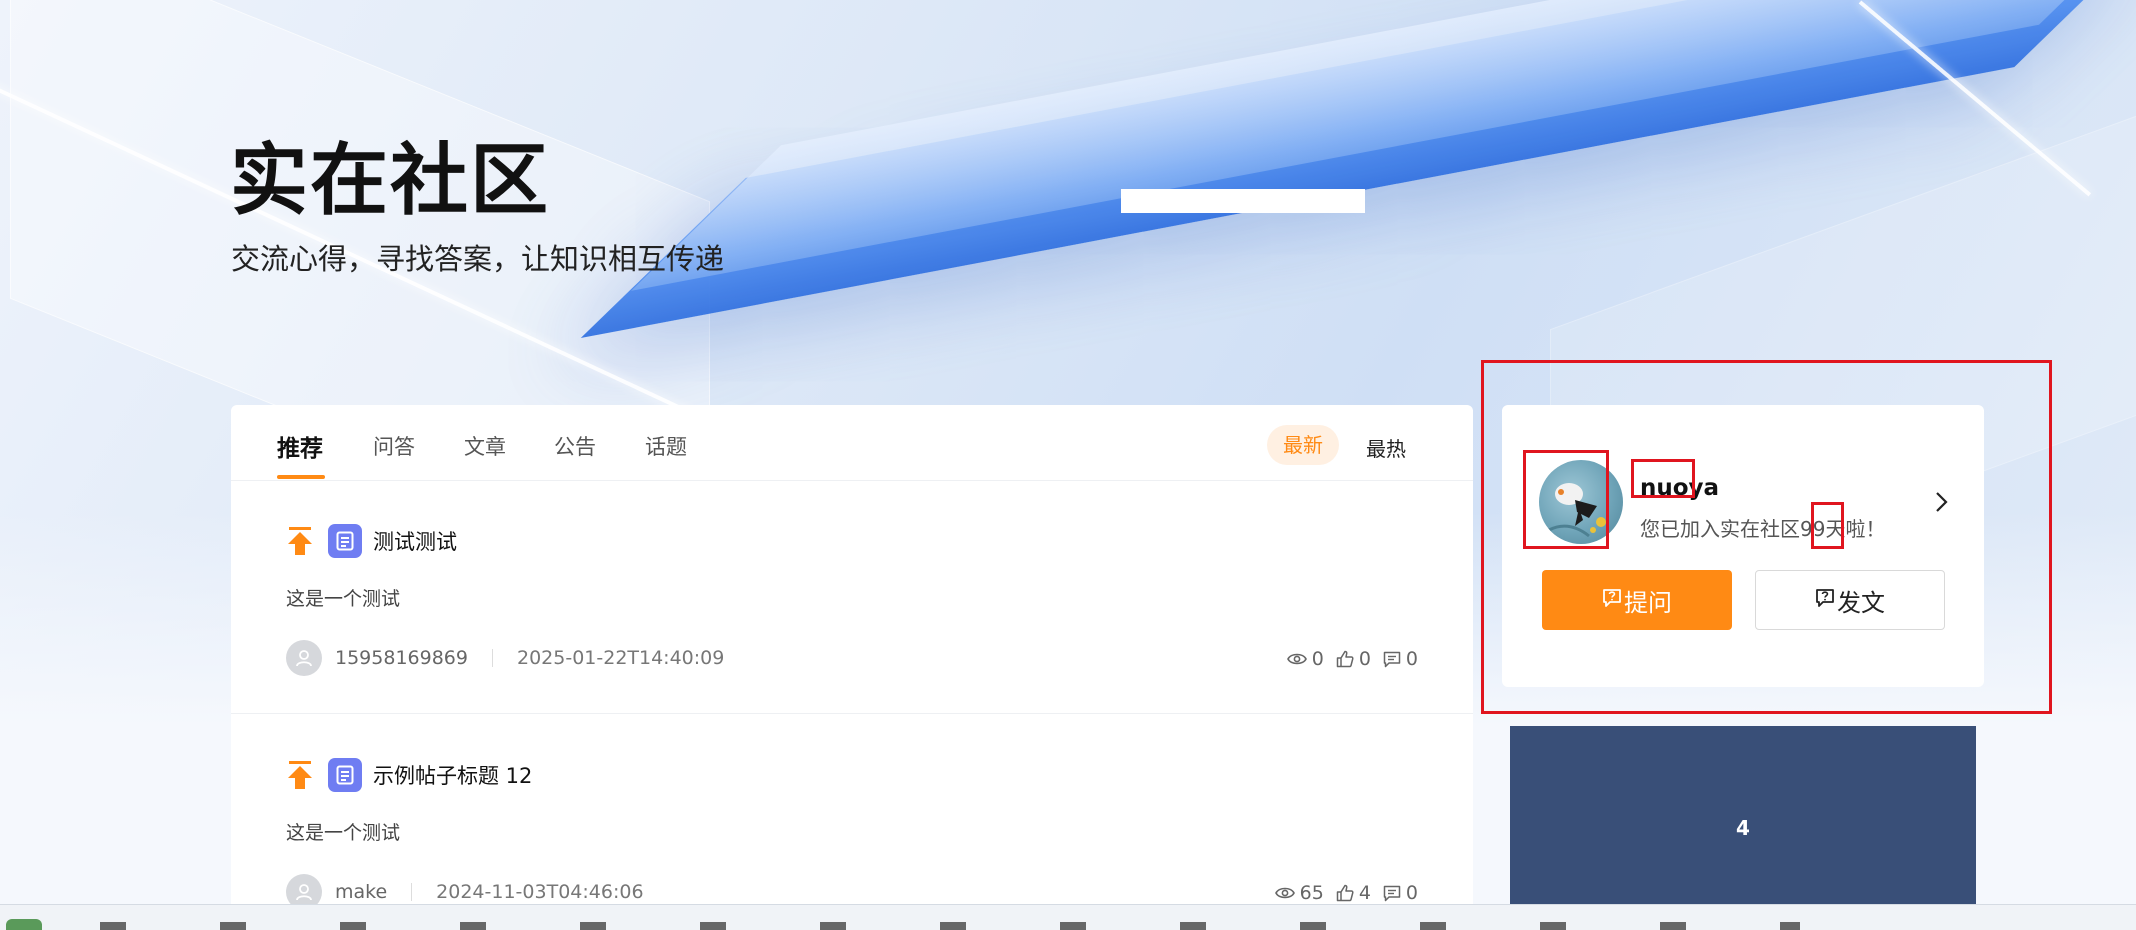  What do you see at coordinates (1743, 546) in the screenshot?
I see `user-card: nuoya 您已加入实在社区99天啦！ 提问 发文` at bounding box center [1743, 546].